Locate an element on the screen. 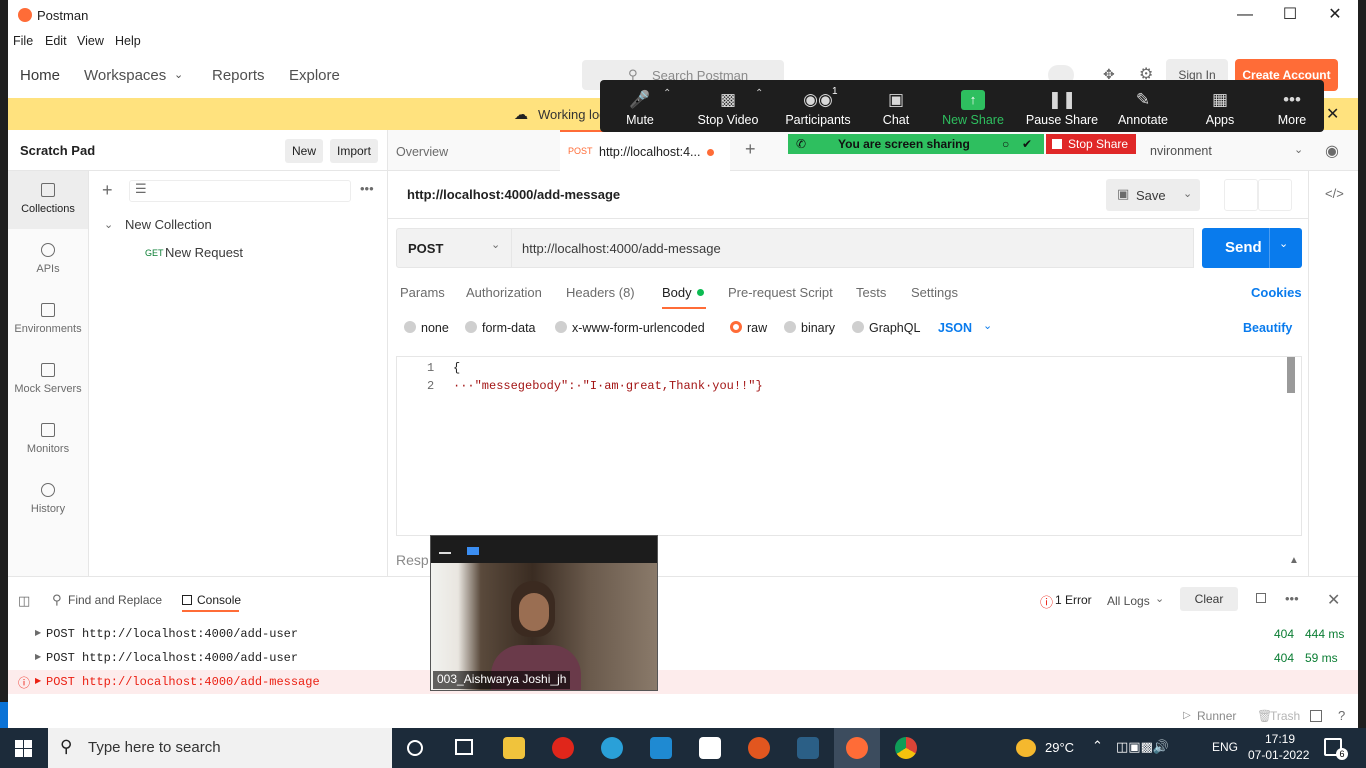 This screenshot has height=768, width=1366. sidebar-item-apis: APIs is located at coordinates (48, 260).